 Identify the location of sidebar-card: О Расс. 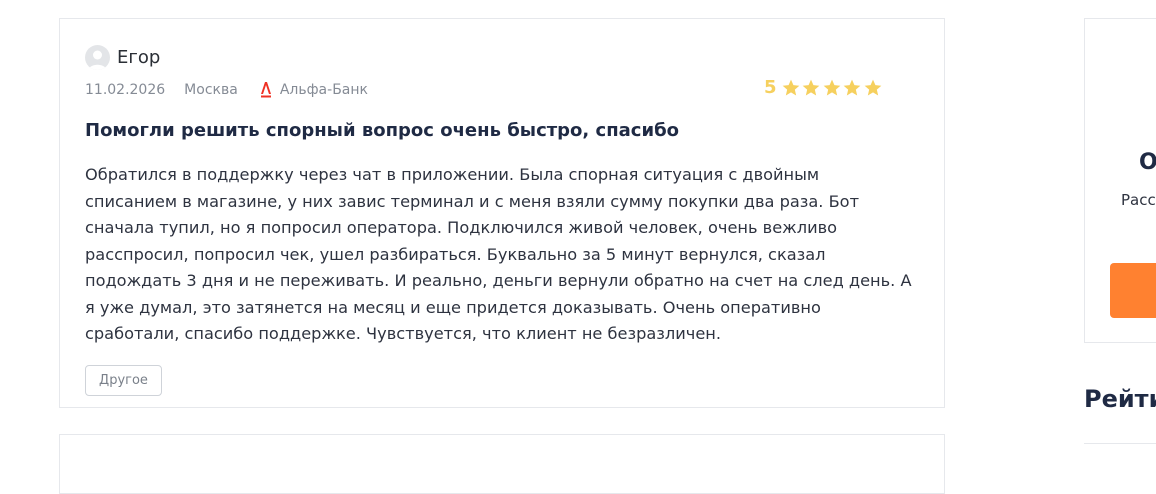
(1120, 180).